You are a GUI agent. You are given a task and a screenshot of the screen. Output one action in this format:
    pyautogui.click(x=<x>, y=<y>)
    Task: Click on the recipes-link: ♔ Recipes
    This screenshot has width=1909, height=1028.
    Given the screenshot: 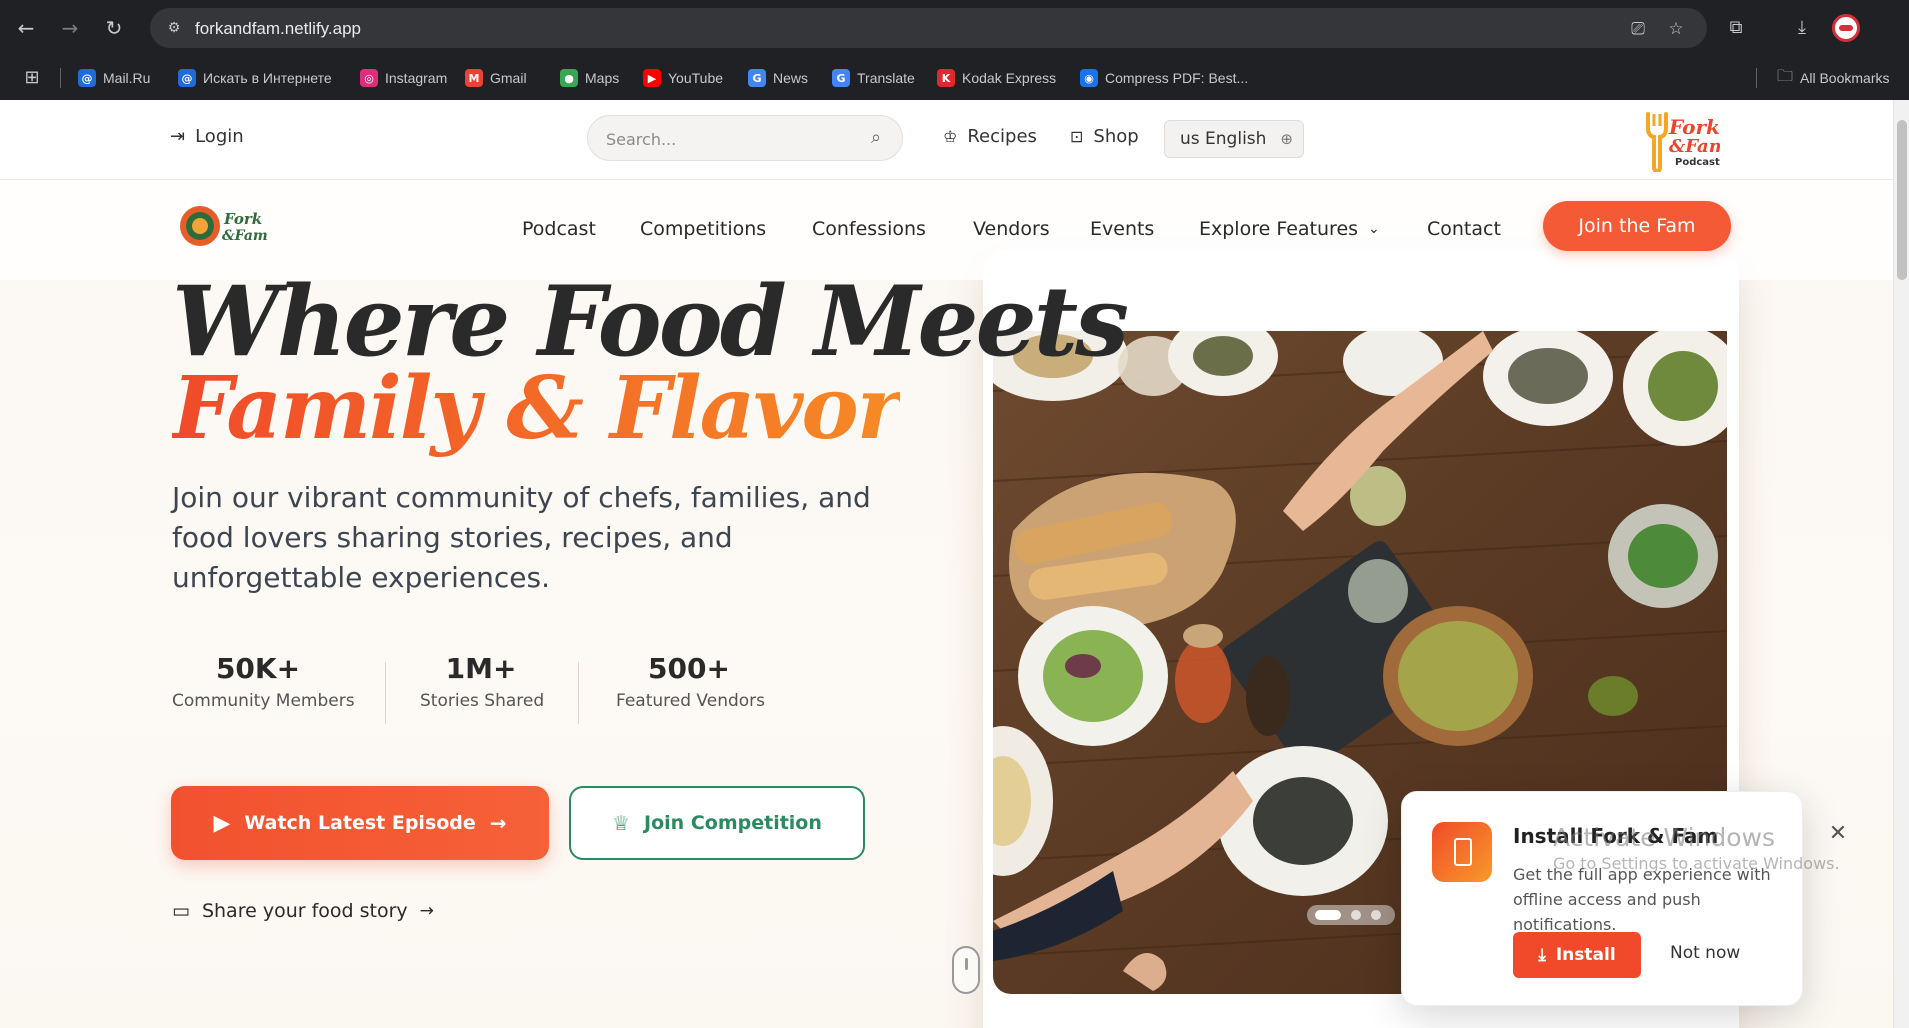 What is the action you would take?
    pyautogui.click(x=990, y=136)
    